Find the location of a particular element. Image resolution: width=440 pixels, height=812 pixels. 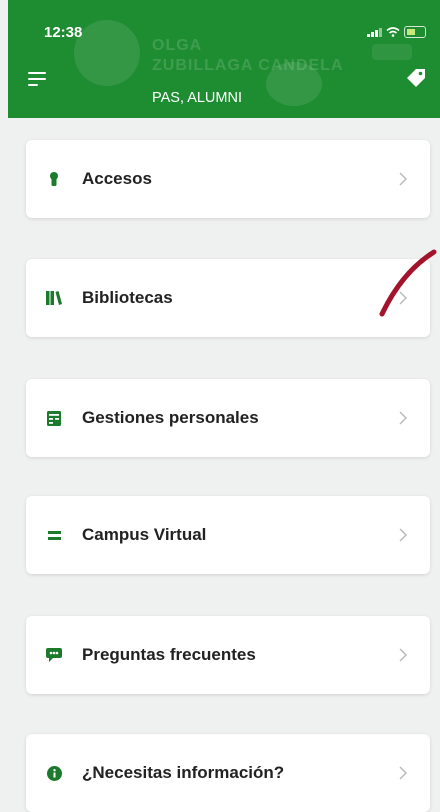

menu-item-preguntas-frecuentes: Preguntas frecuentes is located at coordinates (228, 655).